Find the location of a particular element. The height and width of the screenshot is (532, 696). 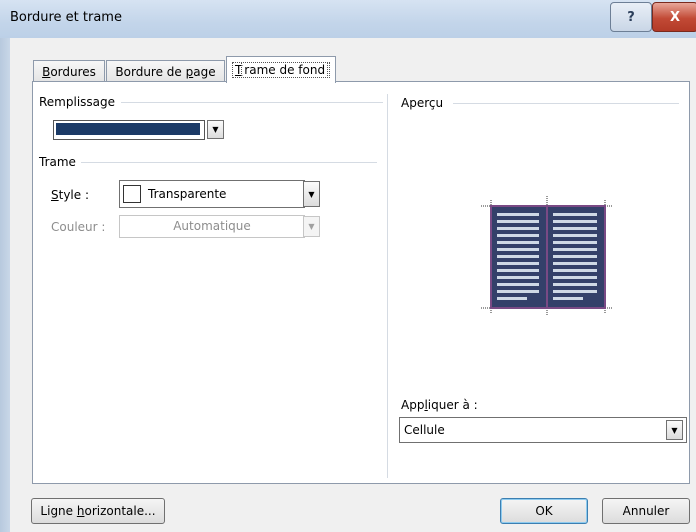

appliquer-dropdown-button: ▼ is located at coordinates (674, 430).